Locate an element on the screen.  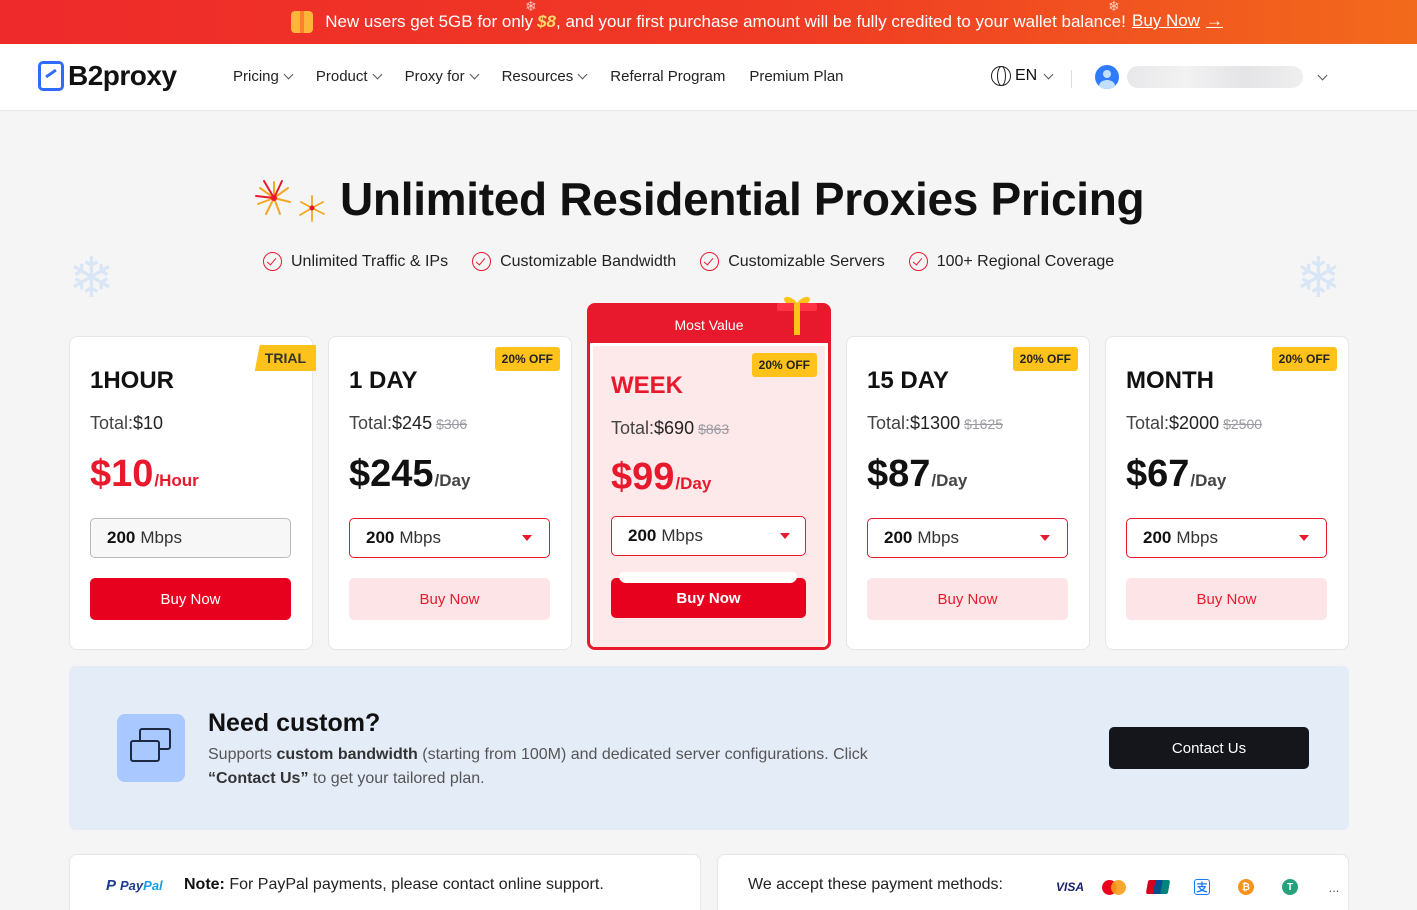
plan-total: Total:$690 $863 is located at coordinates (670, 428).